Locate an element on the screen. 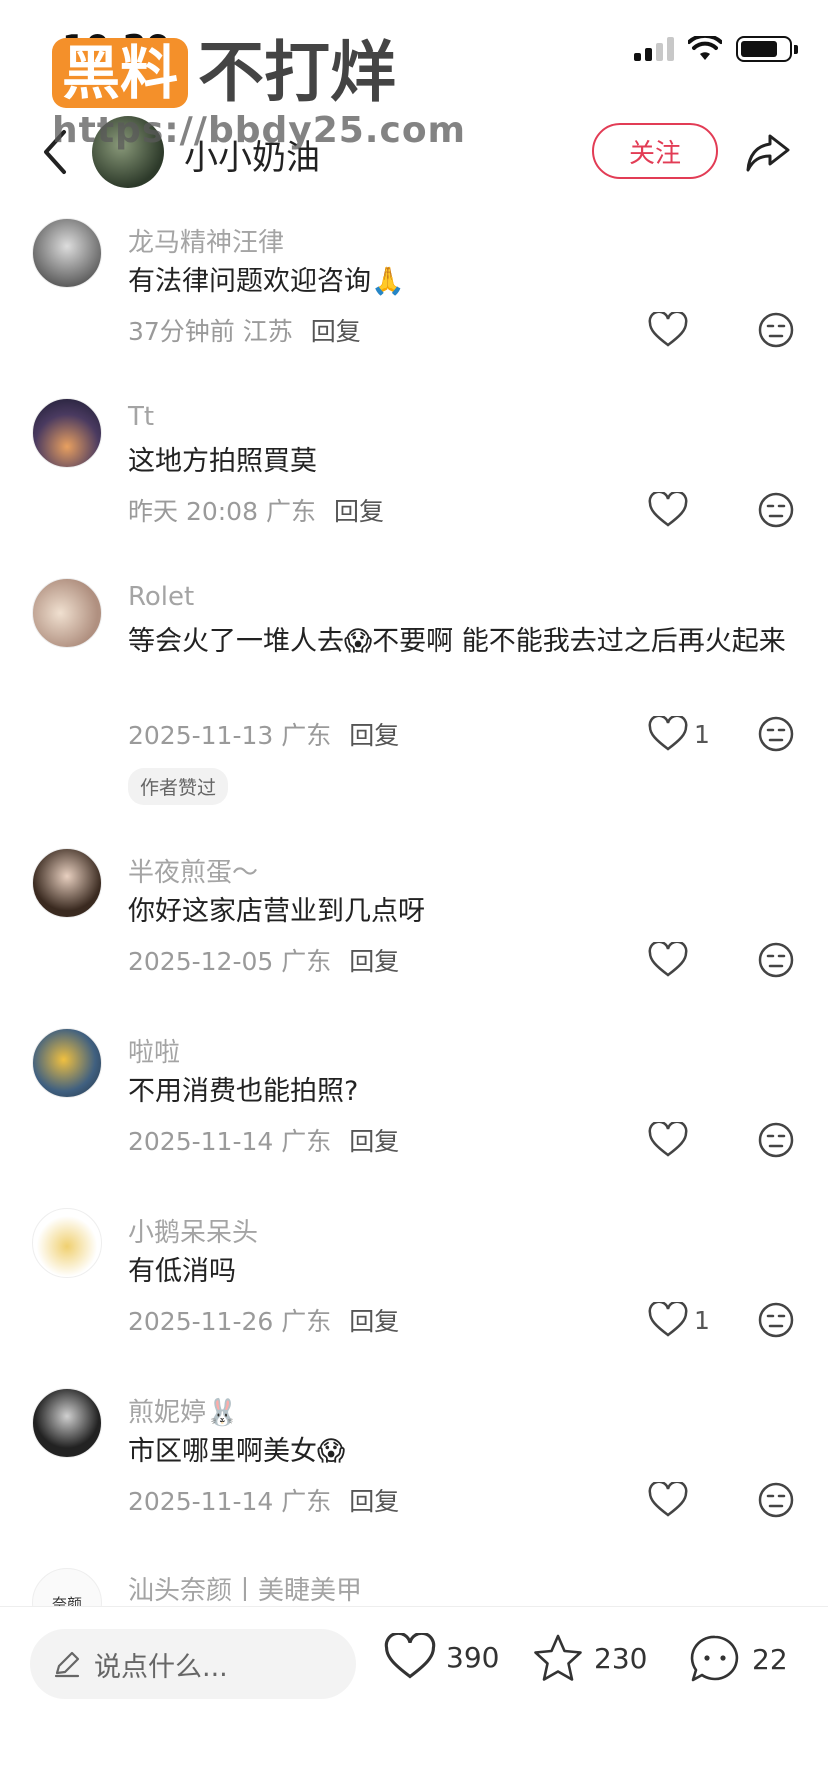 This screenshot has width=828, height=1792. author-liked-badge: 作者赞过 is located at coordinates (178, 786).